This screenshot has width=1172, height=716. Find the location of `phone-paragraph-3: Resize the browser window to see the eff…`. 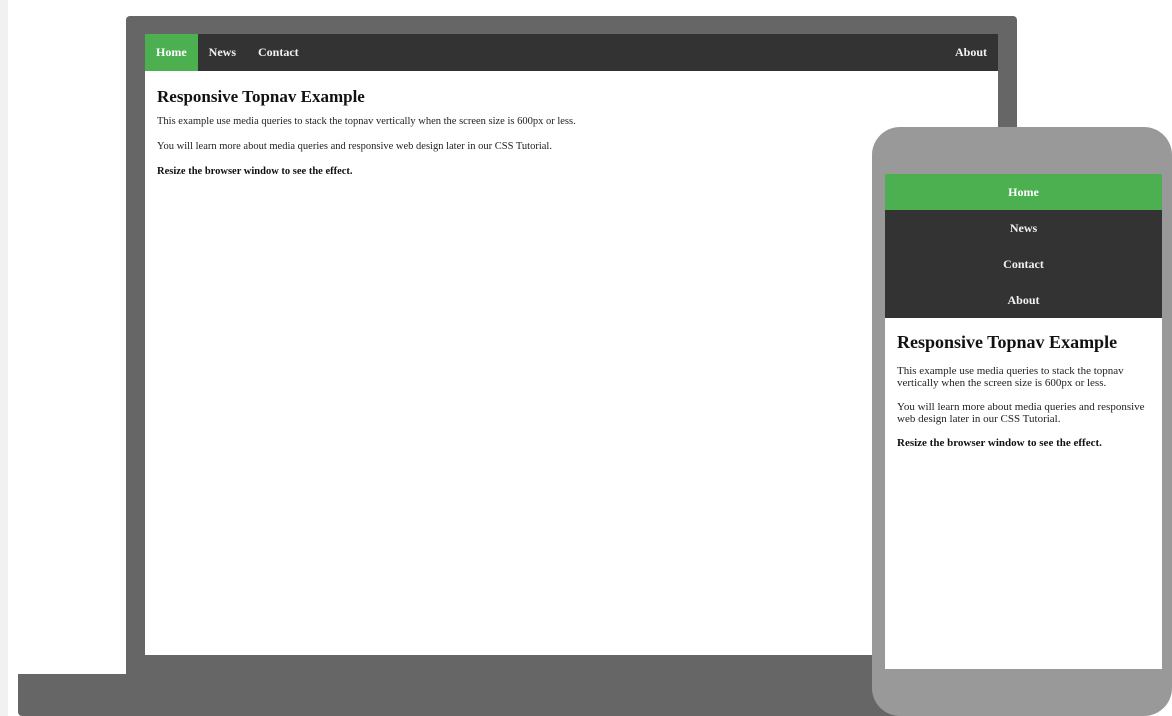

phone-paragraph-3: Resize the browser window to see the eff… is located at coordinates (999, 443).